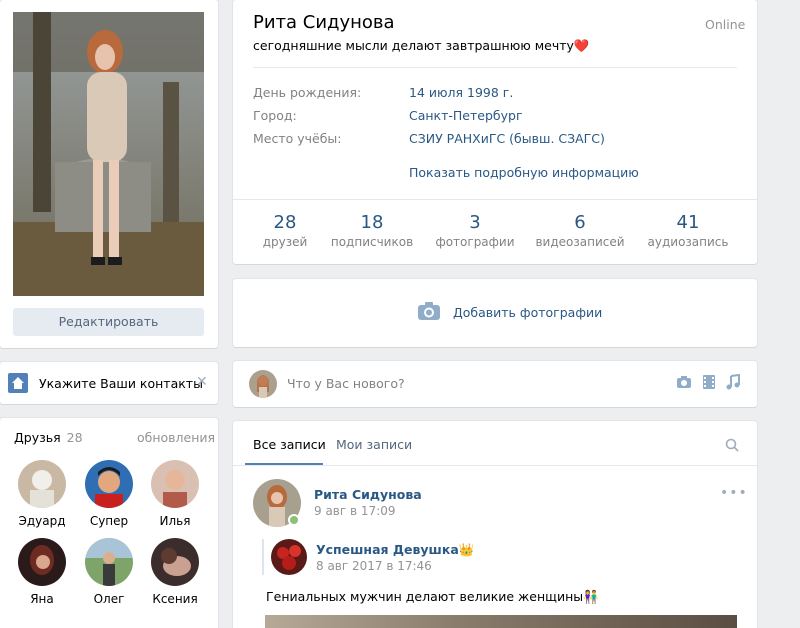 The height and width of the screenshot is (628, 800). I want to click on friend-name: Супер, so click(109, 521).